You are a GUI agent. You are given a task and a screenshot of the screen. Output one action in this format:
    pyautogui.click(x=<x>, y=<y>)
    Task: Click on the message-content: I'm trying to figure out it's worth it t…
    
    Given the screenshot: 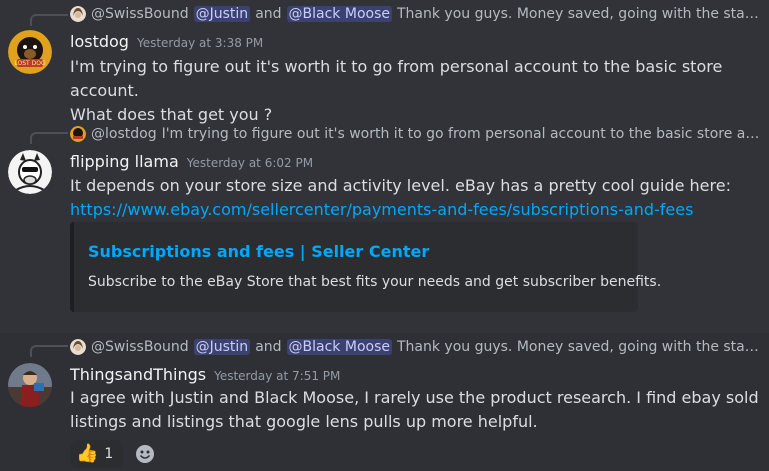 What is the action you would take?
    pyautogui.click(x=415, y=91)
    